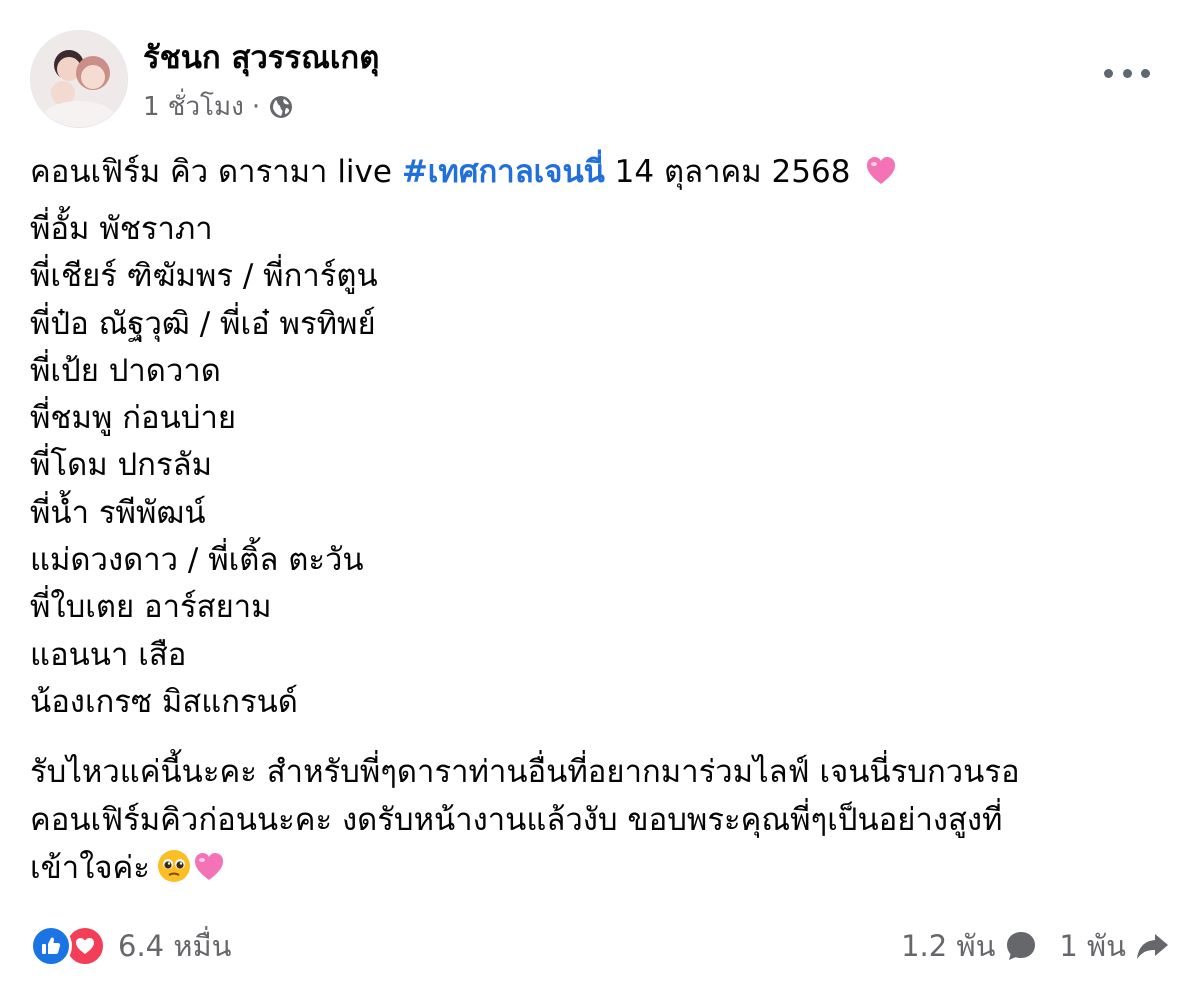 The image size is (1200, 985). I want to click on list-item: น้องเกรซ มิสแกรนด์, so click(164, 701).